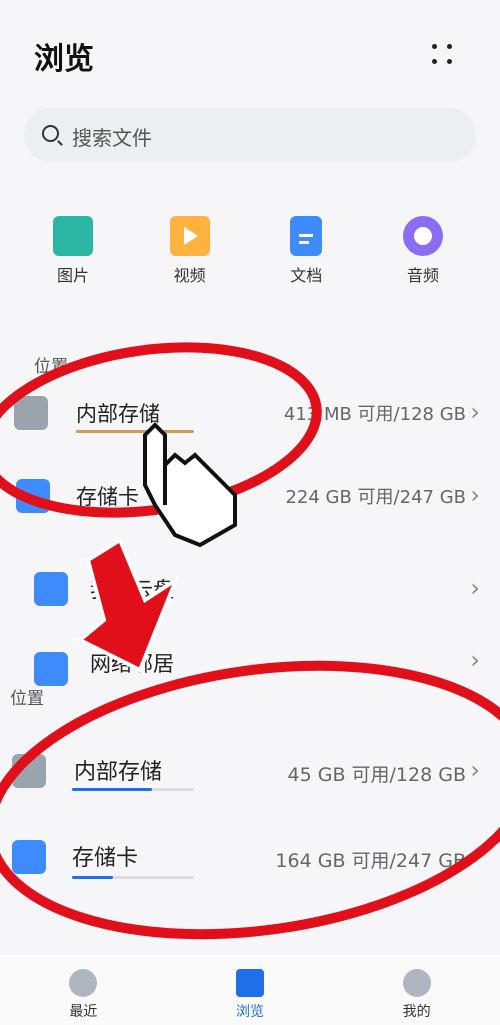 This screenshot has height=1025, width=500. I want to click on category-documents: 文档, so click(306, 251).